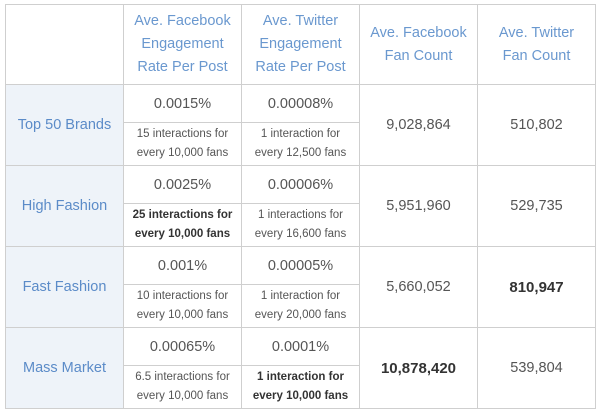 Image resolution: width=600 pixels, height=413 pixels. What do you see at coordinates (182, 265) in the screenshot?
I see `fb-rate-cell: 0.001%` at bounding box center [182, 265].